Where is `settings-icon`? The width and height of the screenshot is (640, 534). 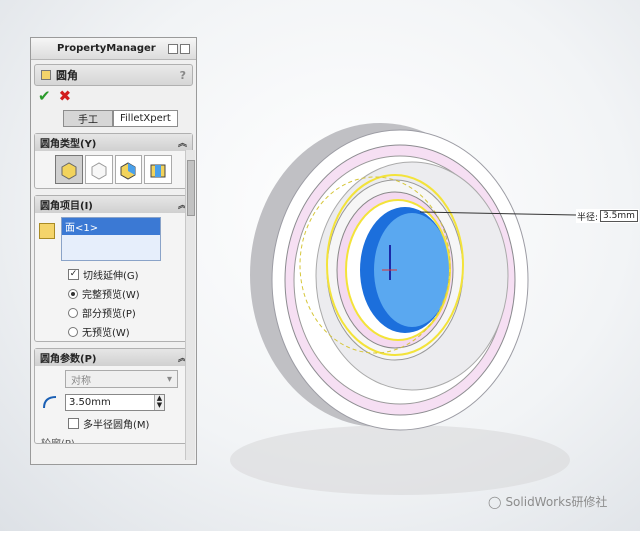
settings-icon is located at coordinates (185, 48).